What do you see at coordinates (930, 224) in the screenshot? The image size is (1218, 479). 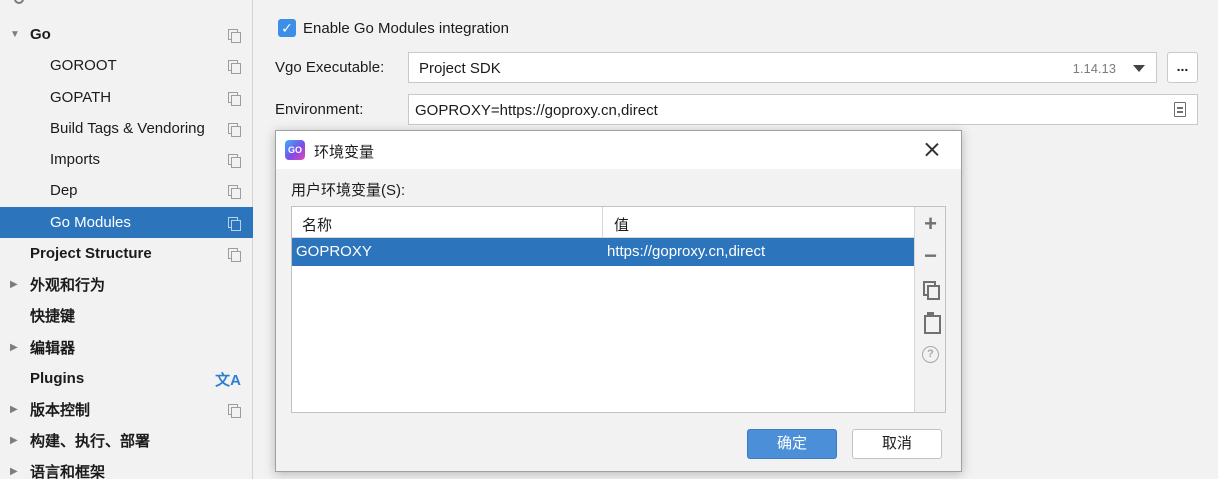 I see `add-icon: +` at bounding box center [930, 224].